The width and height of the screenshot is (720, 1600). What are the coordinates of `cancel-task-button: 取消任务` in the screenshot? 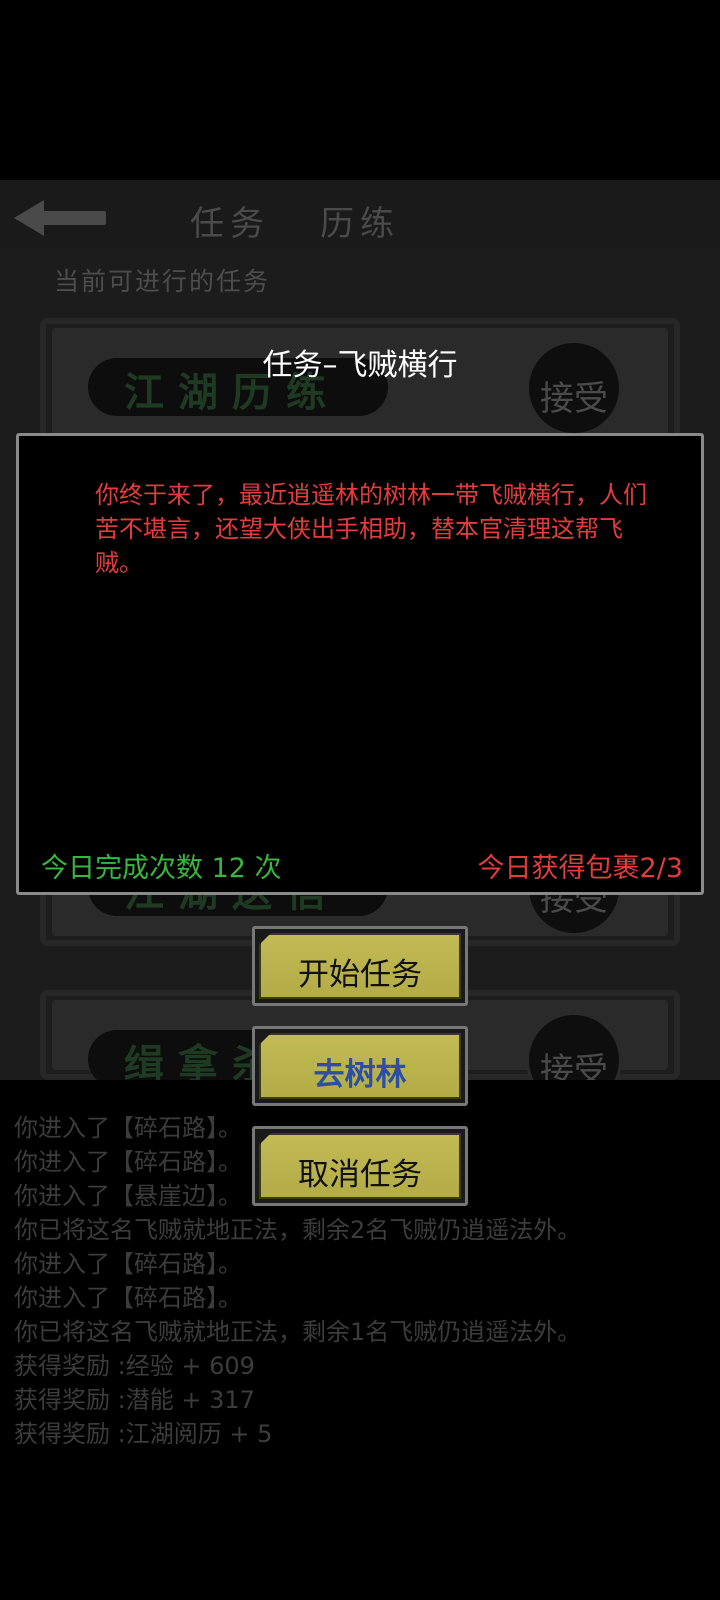 It's located at (360, 1166).